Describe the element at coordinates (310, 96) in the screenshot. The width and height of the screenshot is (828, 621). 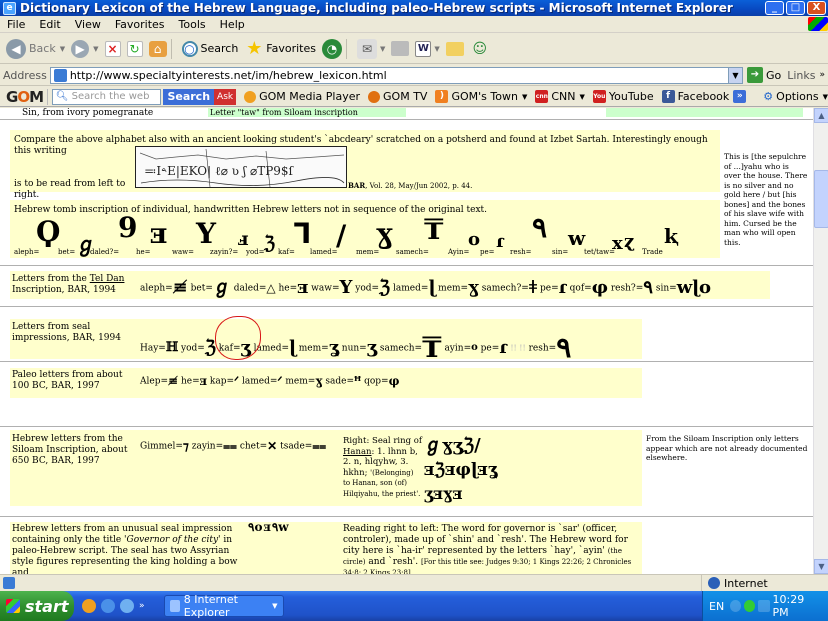
I see `gom-media-player-label: GOM Media Player` at that location.